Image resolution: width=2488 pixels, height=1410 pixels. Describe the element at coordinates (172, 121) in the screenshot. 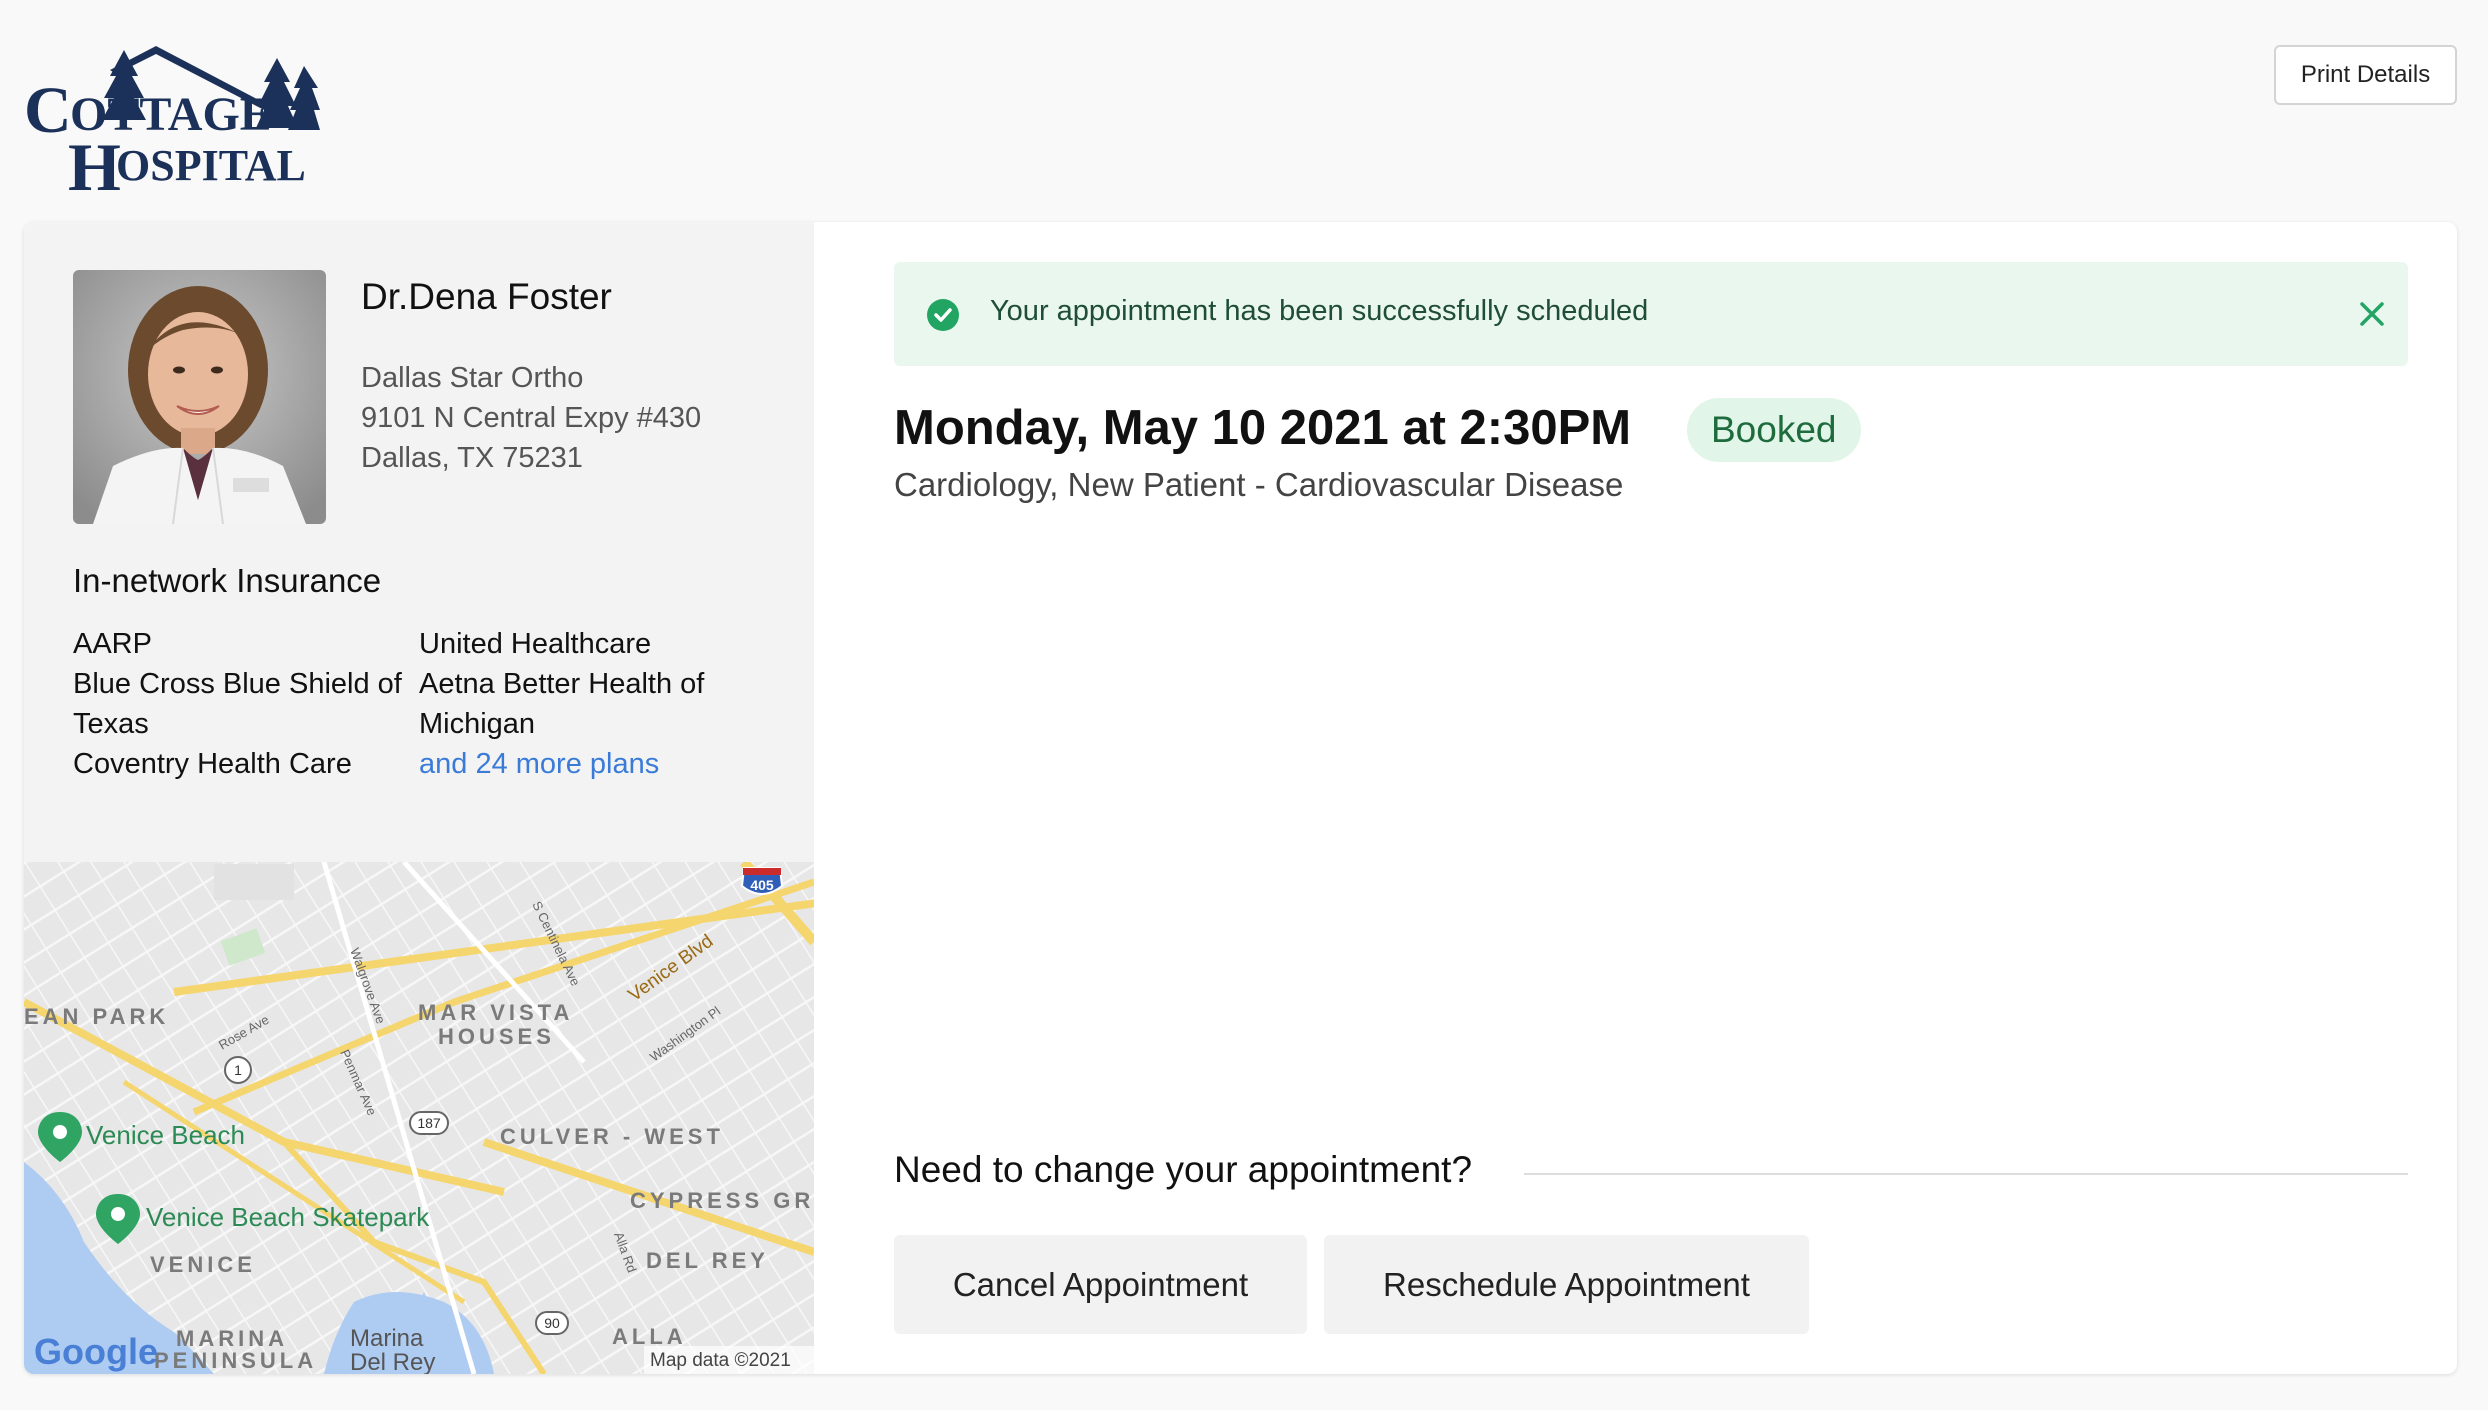

I see `cottage-hospital-logo: C OTTAGE H OSPITAL` at that location.